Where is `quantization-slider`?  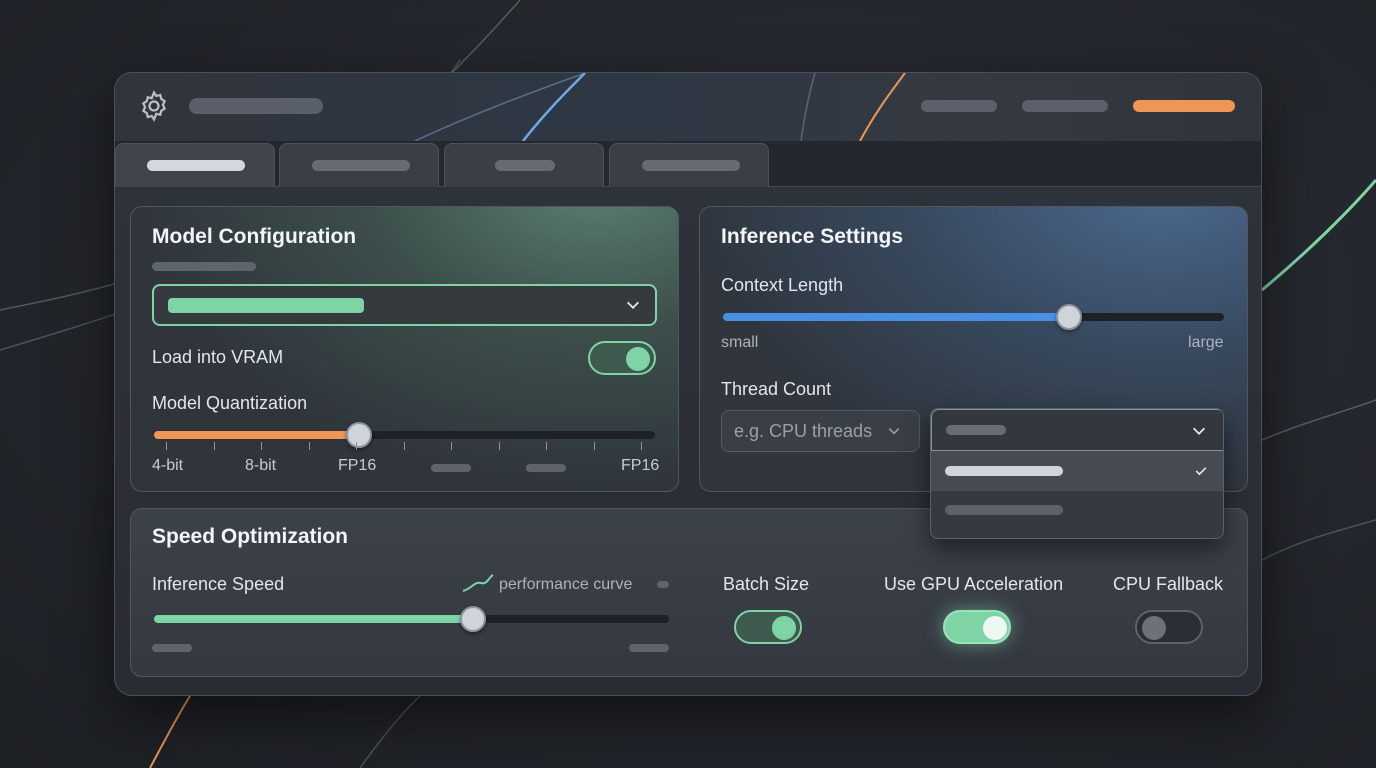 quantization-slider is located at coordinates (404, 435).